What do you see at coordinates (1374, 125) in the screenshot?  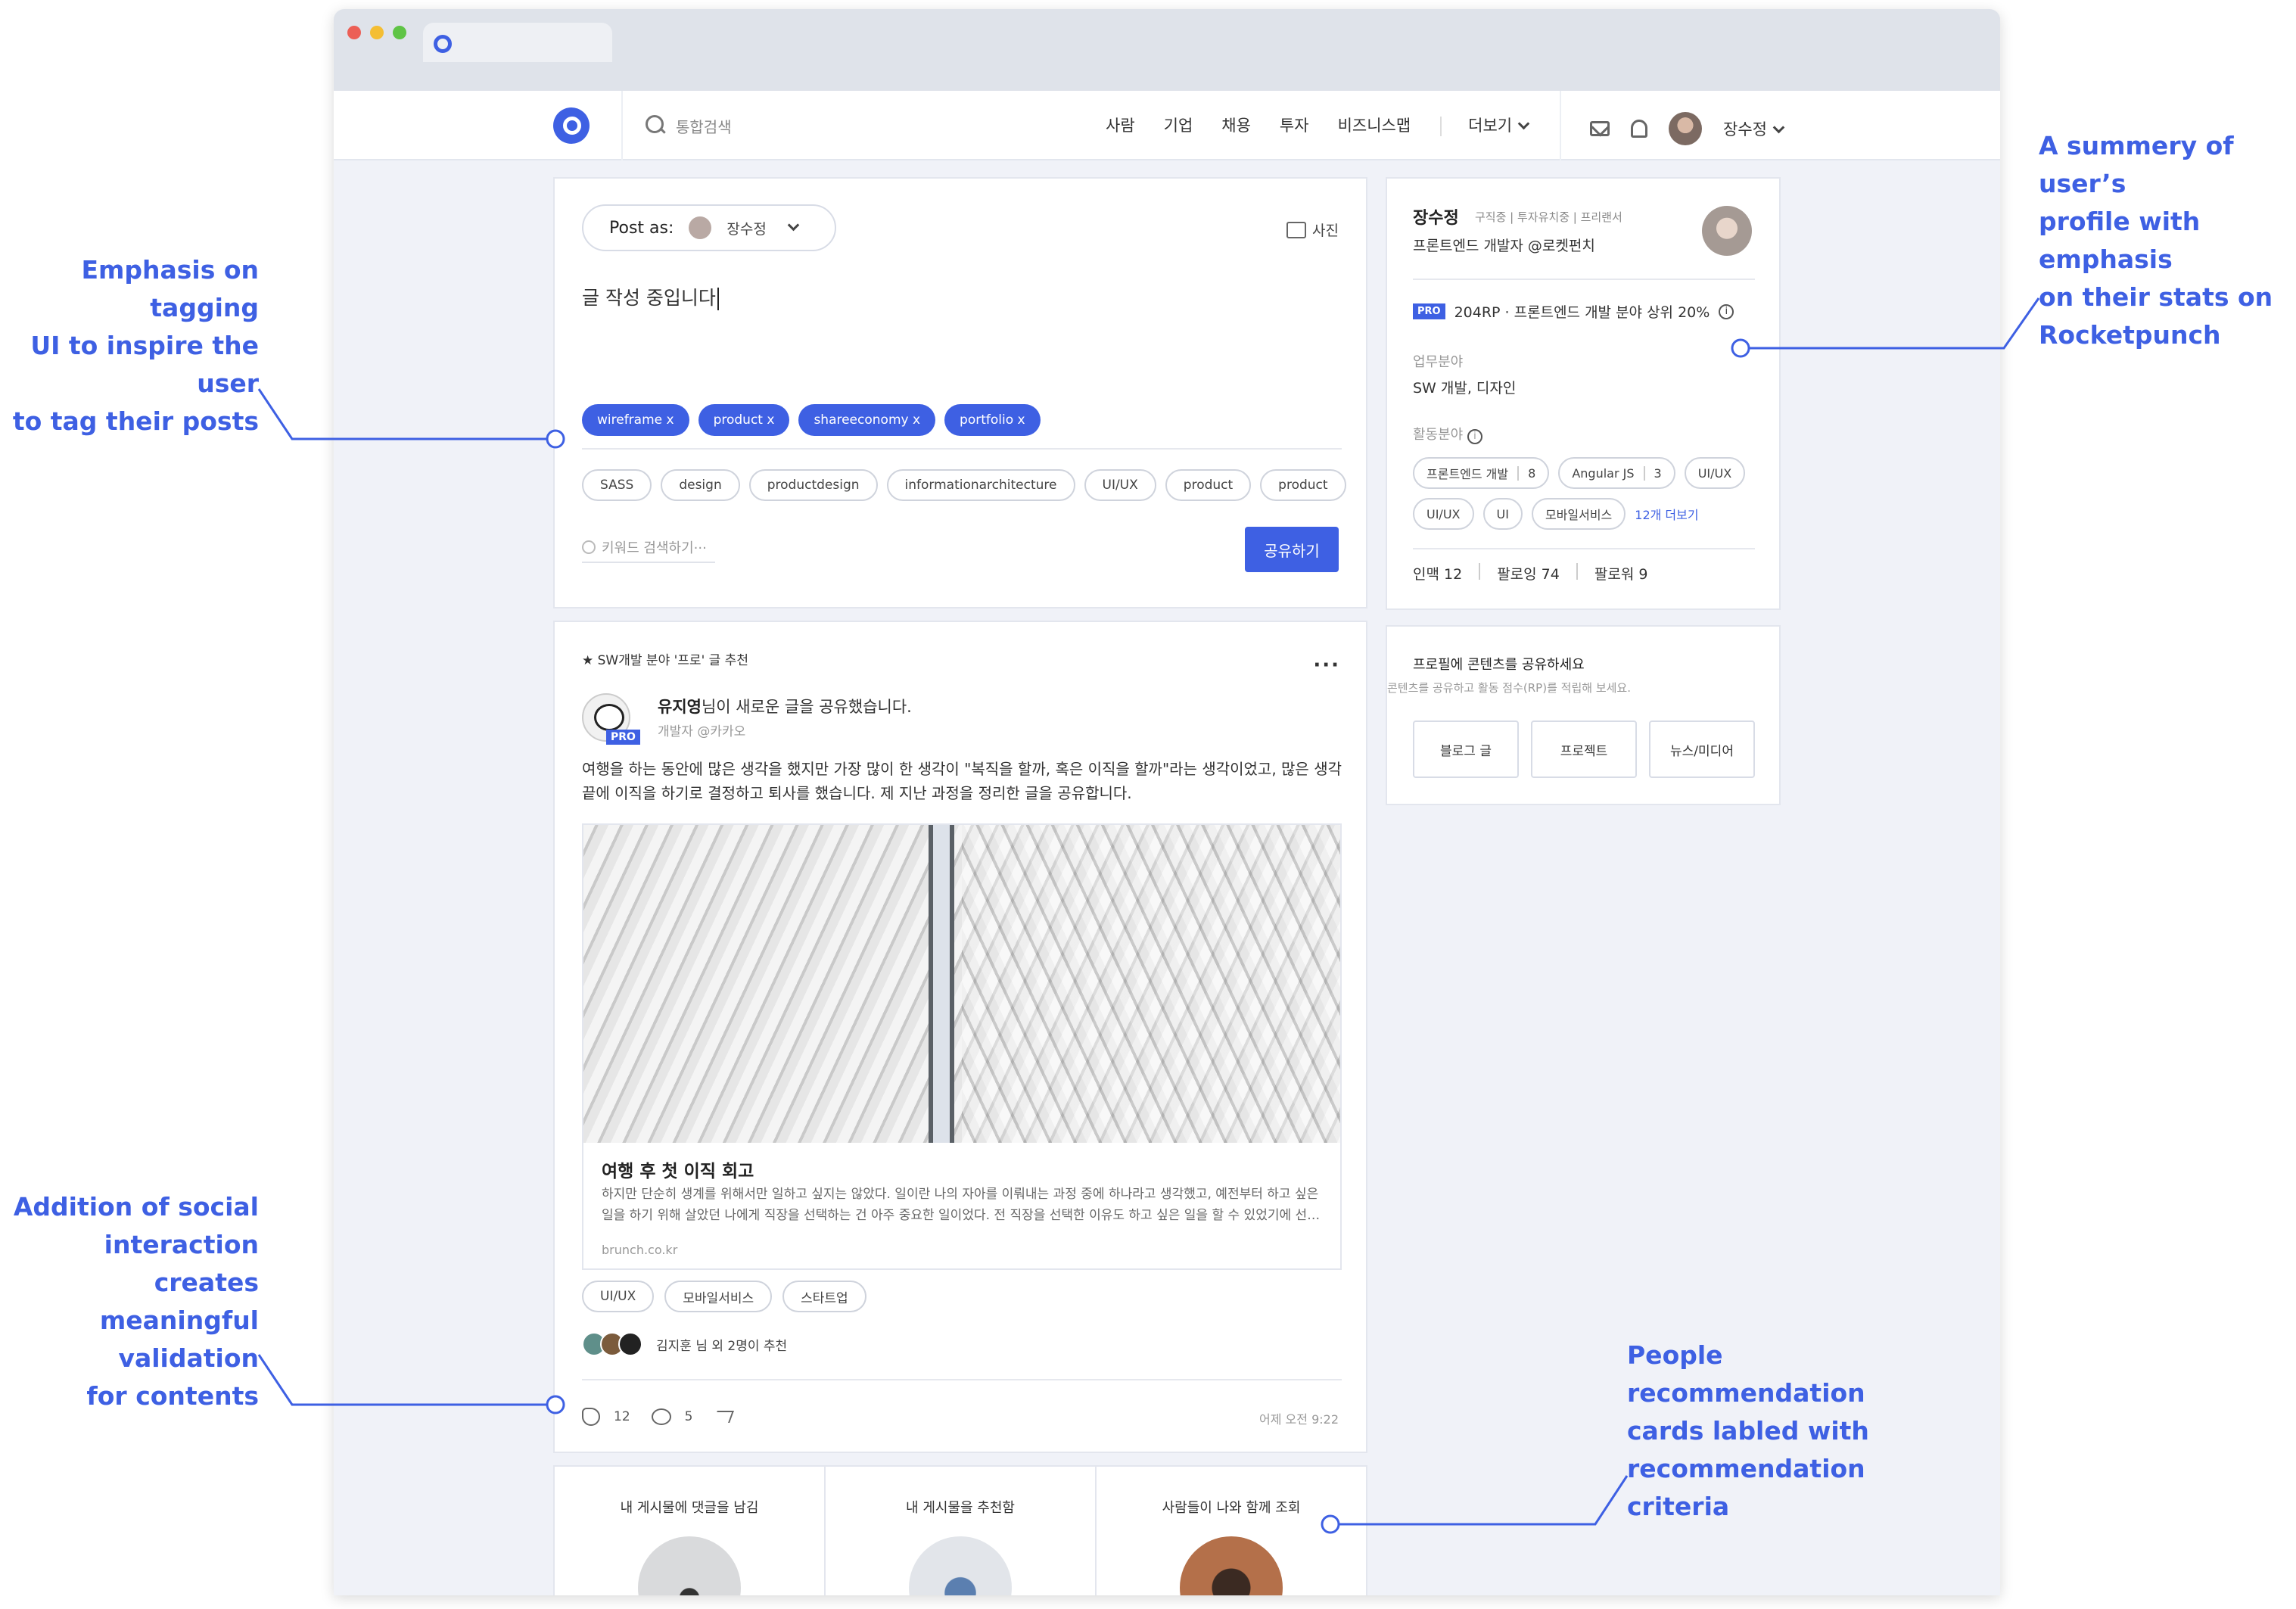 I see `nav-item-businessmap: 비즈니스맵` at bounding box center [1374, 125].